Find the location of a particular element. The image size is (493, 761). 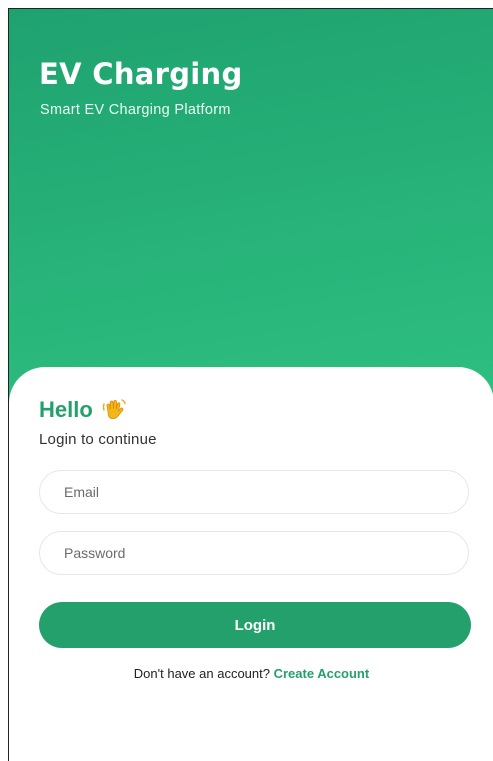

greeting-text: Hello is located at coordinates (66, 409).